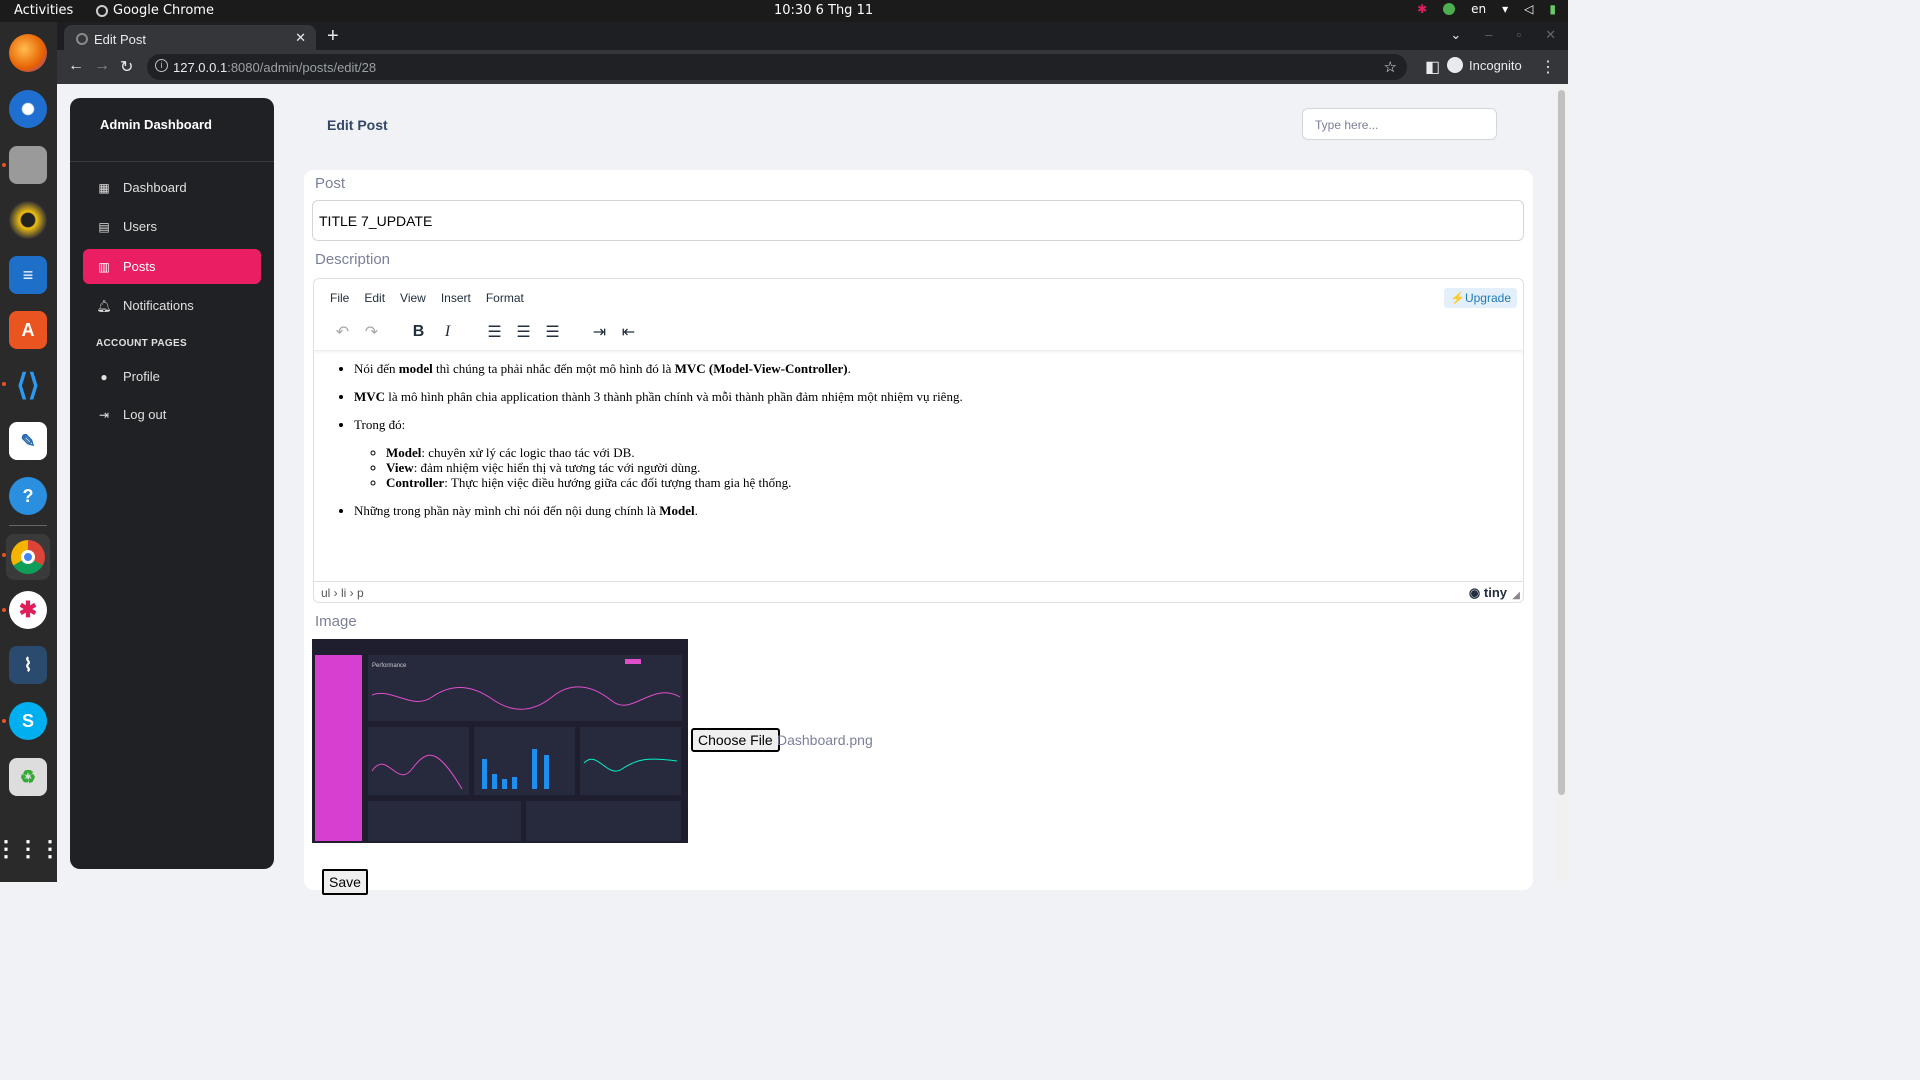 This screenshot has height=1080, width=1920. I want to click on sidebar-item-users: ▤ Users, so click(172, 226).